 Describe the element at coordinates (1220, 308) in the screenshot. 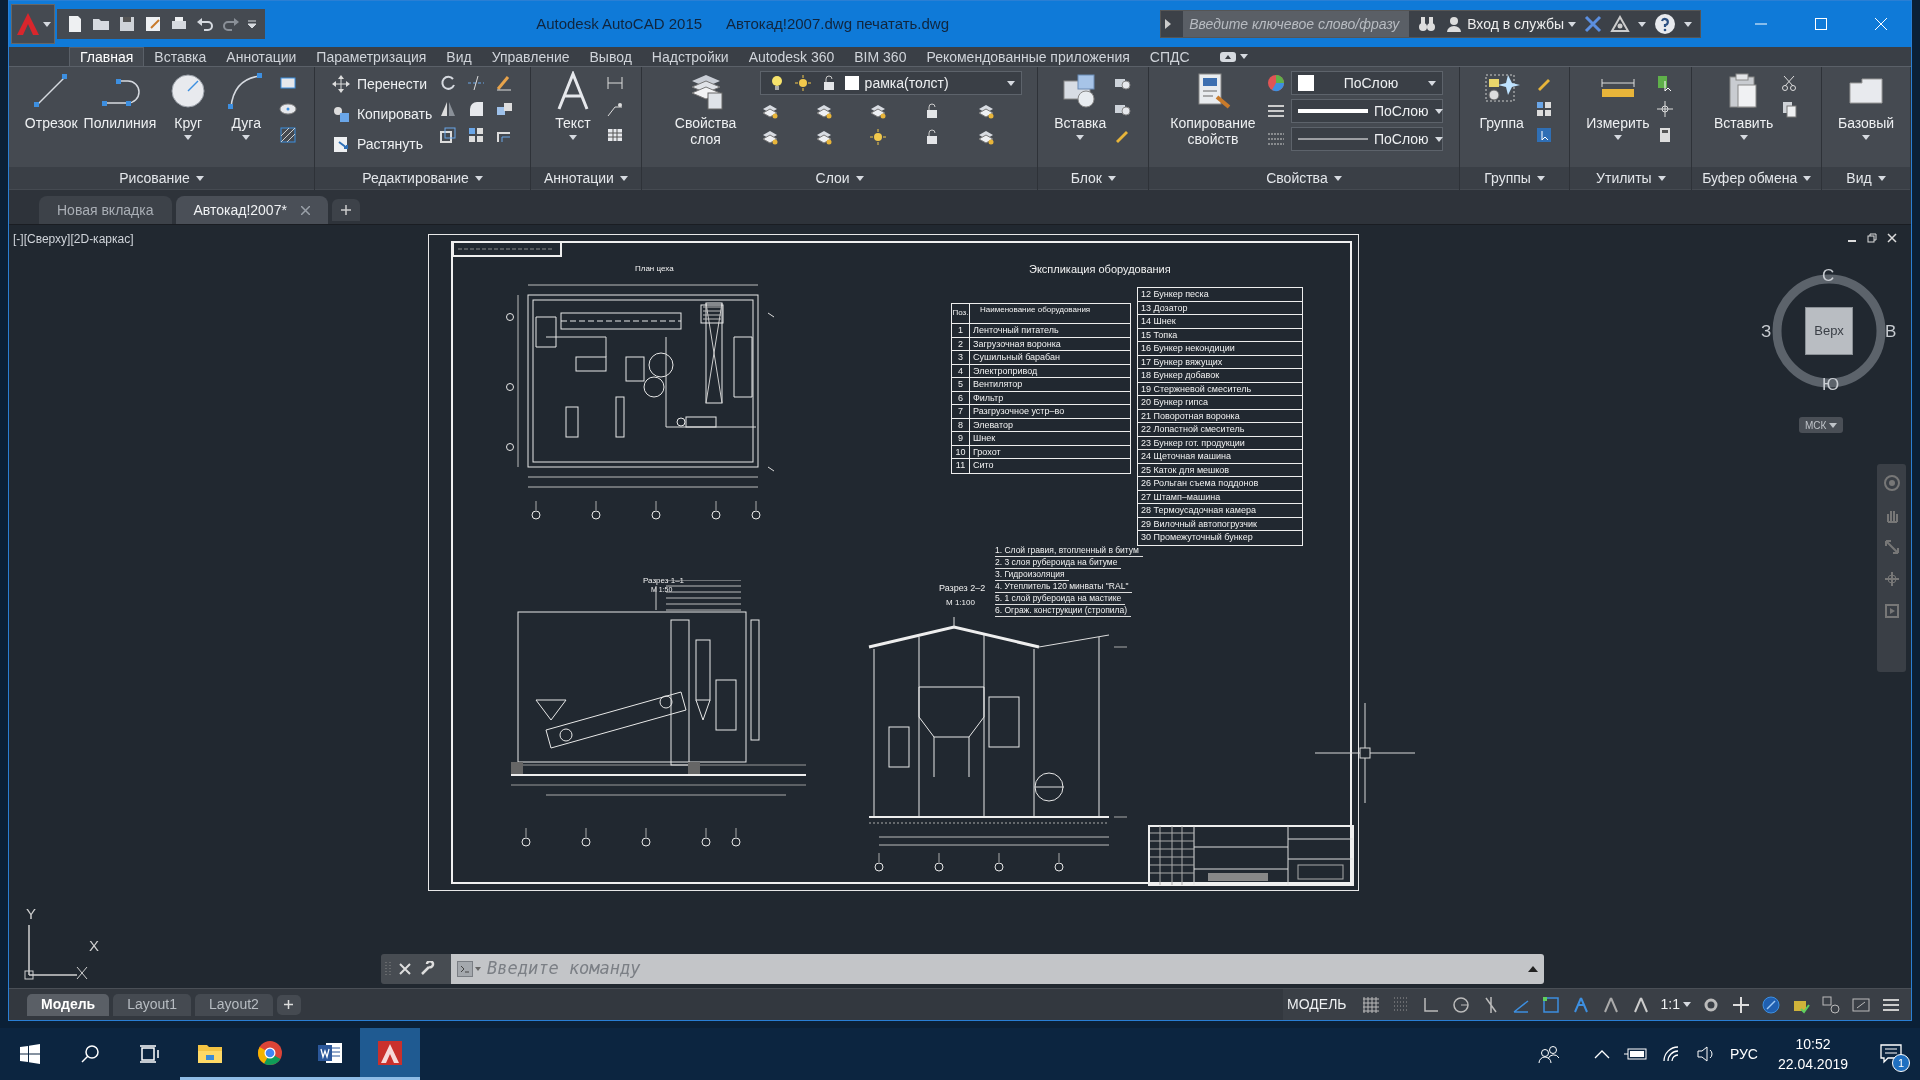

I see `table-cell: 13 Дозатор` at that location.